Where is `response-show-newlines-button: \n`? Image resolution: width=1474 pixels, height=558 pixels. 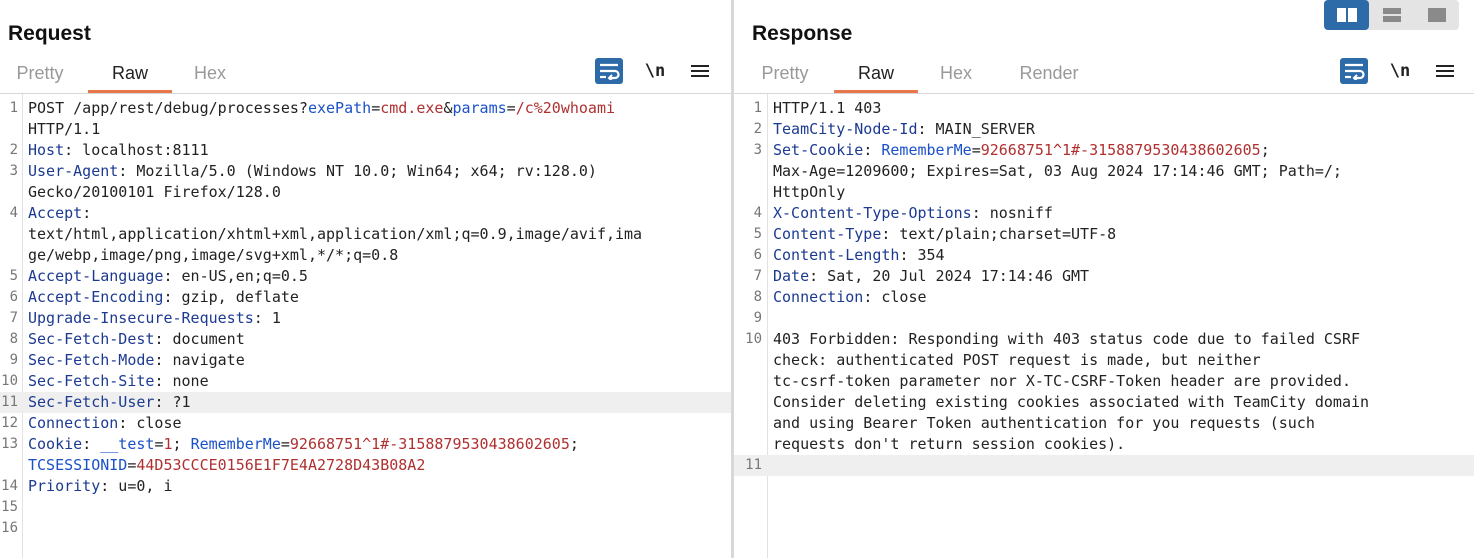 response-show-newlines-button: \n is located at coordinates (1400, 71).